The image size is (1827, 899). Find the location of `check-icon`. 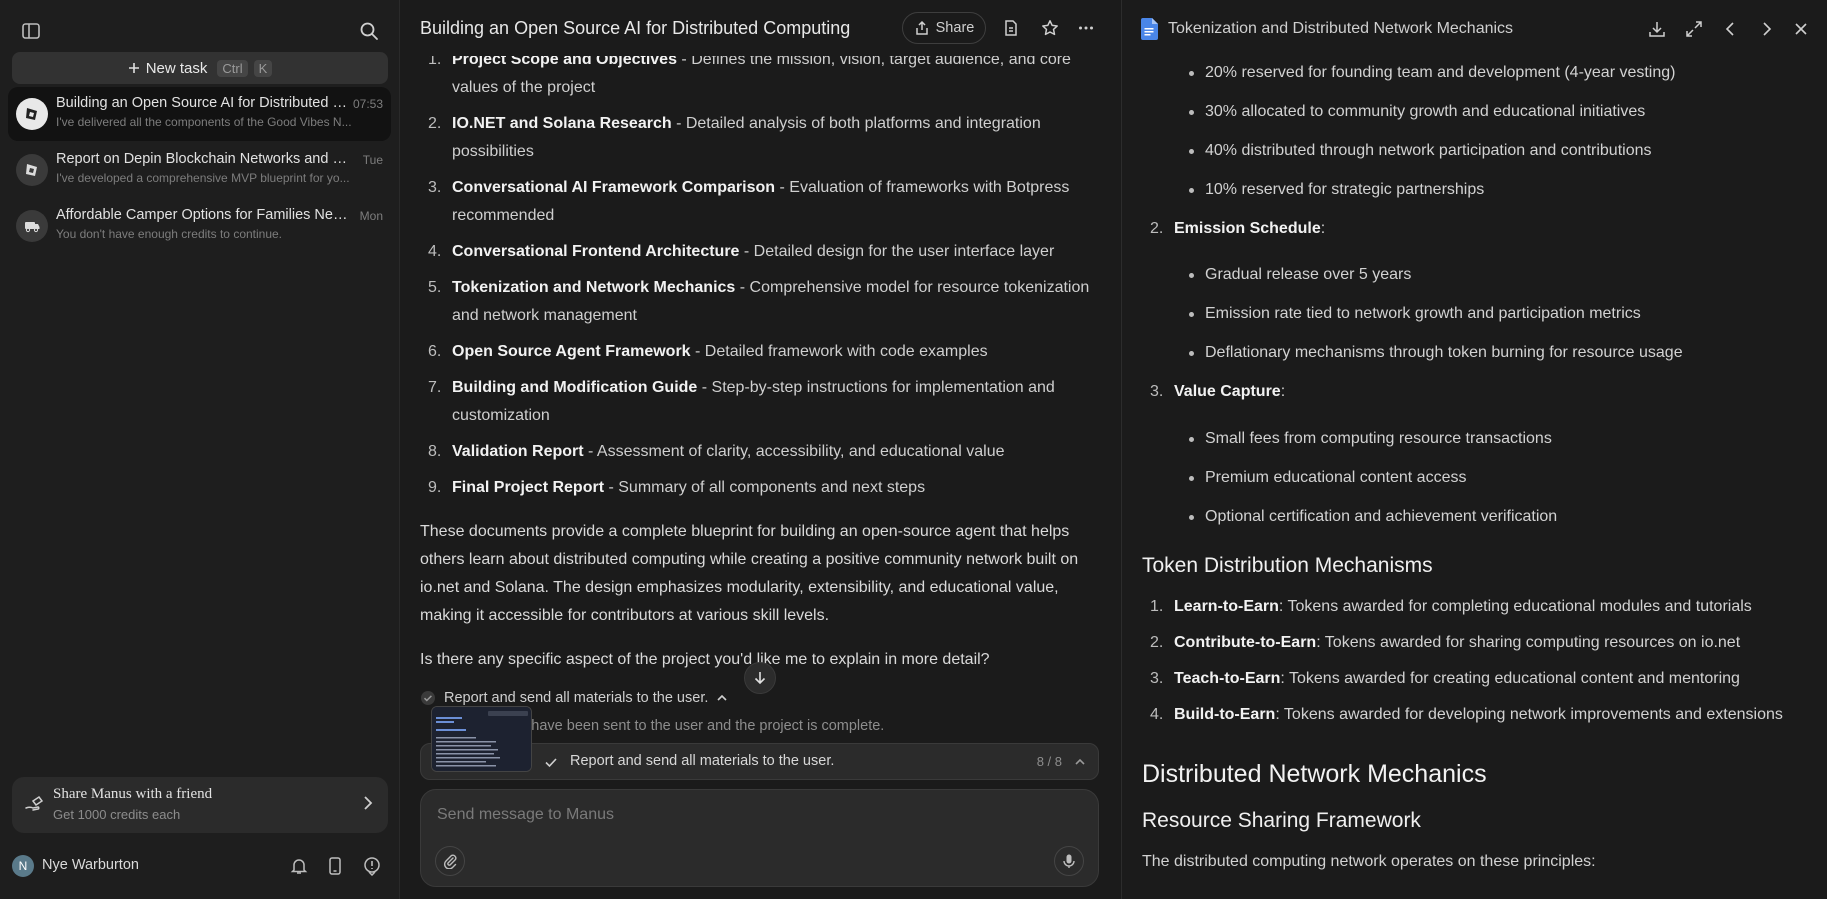

check-icon is located at coordinates (551, 762).